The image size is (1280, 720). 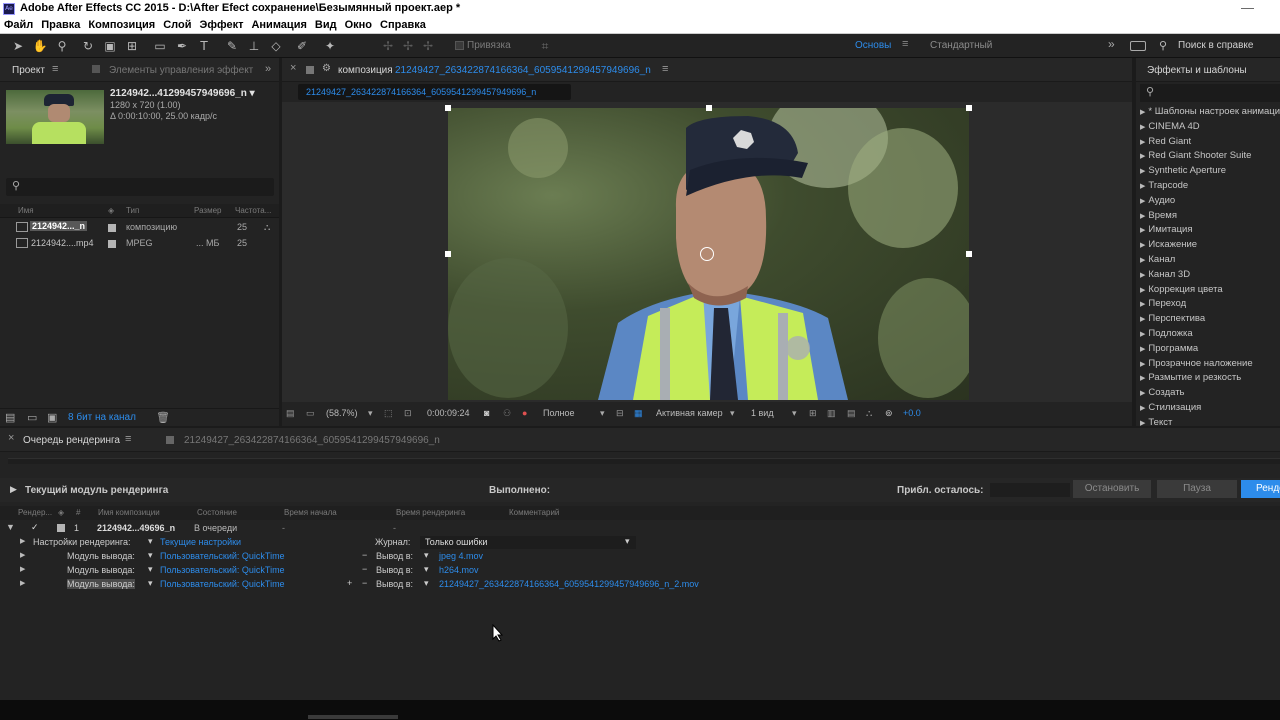 I want to click on tab-effects-presets: Эффекты и шаблоны, so click(x=1197, y=70).